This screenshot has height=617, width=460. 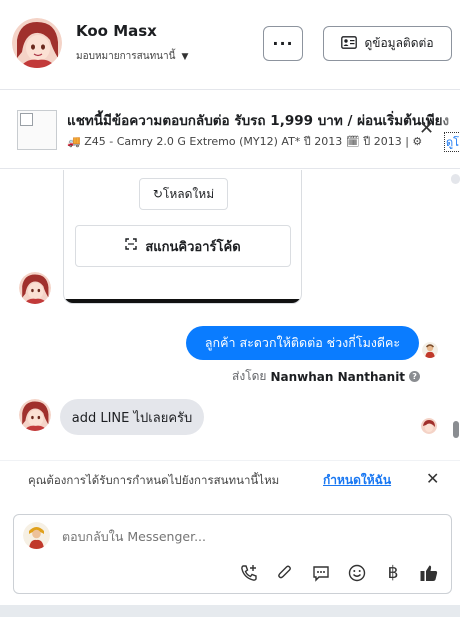 What do you see at coordinates (193, 247) in the screenshot?
I see `scan-qr-label: สแกนคิวอาร์โค้ด` at bounding box center [193, 247].